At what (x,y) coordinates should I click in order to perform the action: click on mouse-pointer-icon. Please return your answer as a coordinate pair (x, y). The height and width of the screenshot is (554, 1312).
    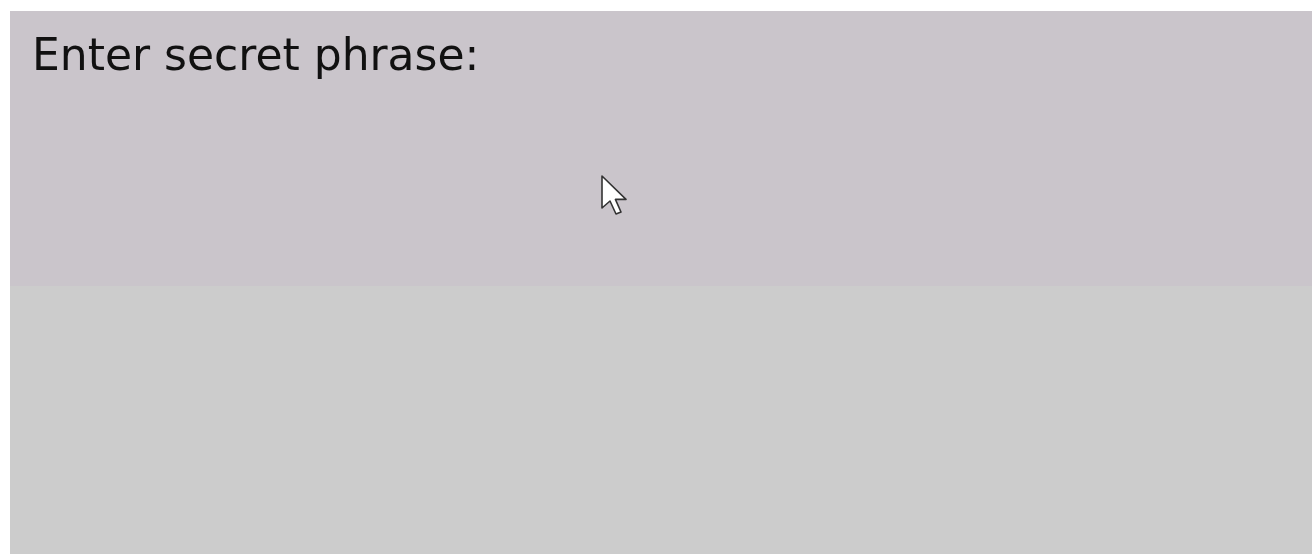
    Looking at the image, I should click on (615, 196).